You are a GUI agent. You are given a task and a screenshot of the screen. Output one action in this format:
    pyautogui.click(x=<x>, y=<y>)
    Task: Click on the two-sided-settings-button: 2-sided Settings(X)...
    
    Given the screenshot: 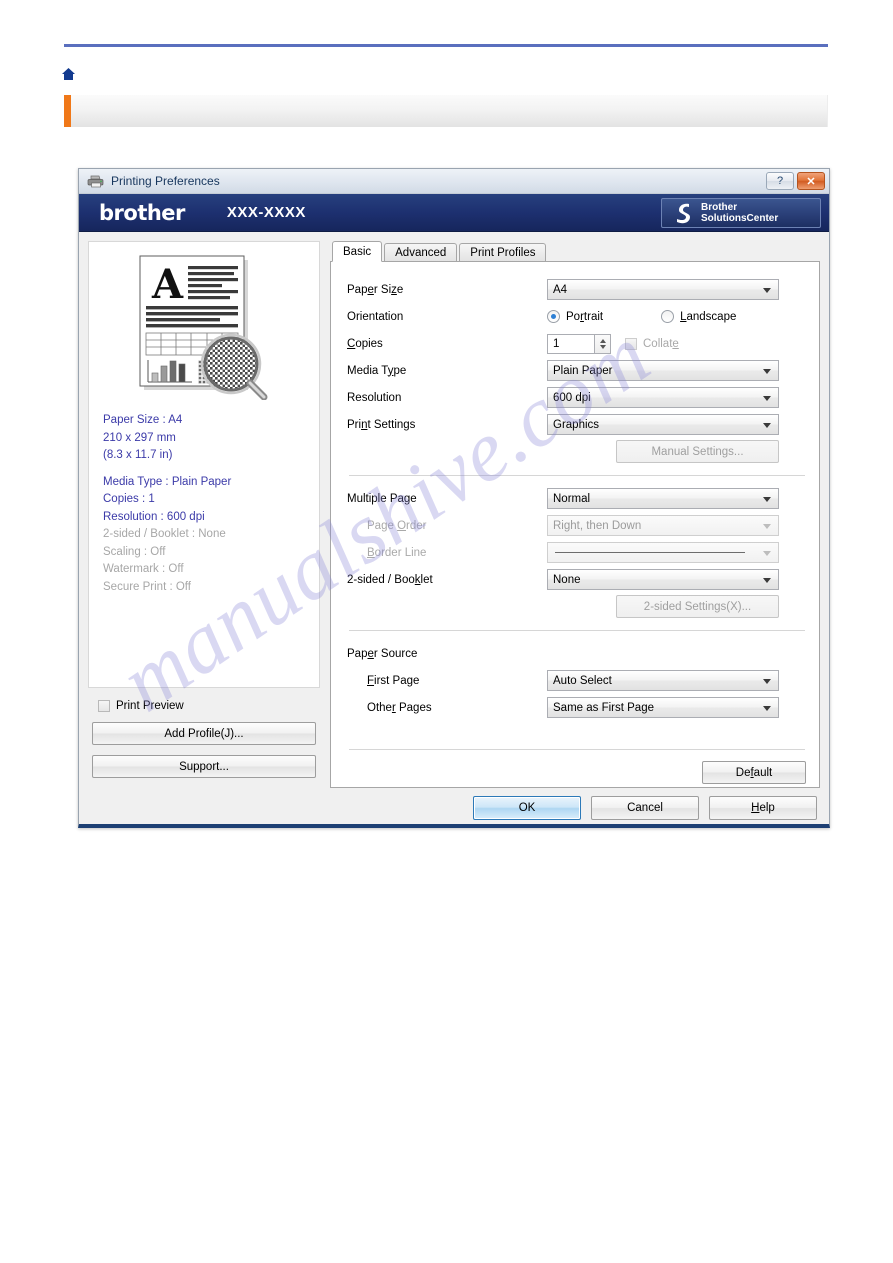 What is the action you would take?
    pyautogui.click(x=697, y=606)
    